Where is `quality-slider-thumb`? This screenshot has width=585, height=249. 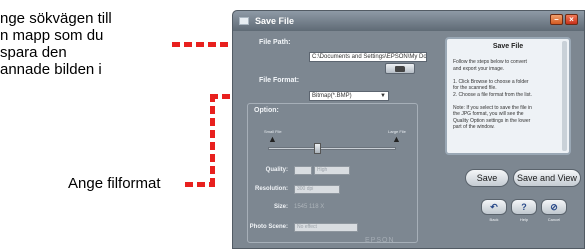
quality-slider-thumb is located at coordinates (317, 148).